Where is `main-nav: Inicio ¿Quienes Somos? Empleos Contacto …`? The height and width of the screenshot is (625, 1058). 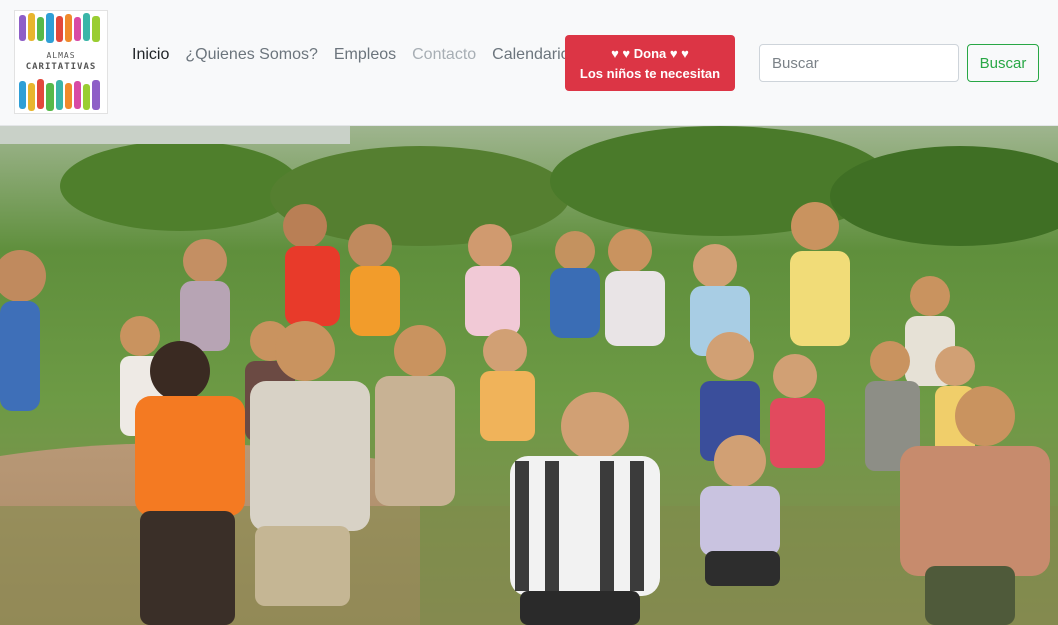 main-nav: Inicio ¿Quienes Somos? Empleos Contacto … is located at coordinates (351, 55).